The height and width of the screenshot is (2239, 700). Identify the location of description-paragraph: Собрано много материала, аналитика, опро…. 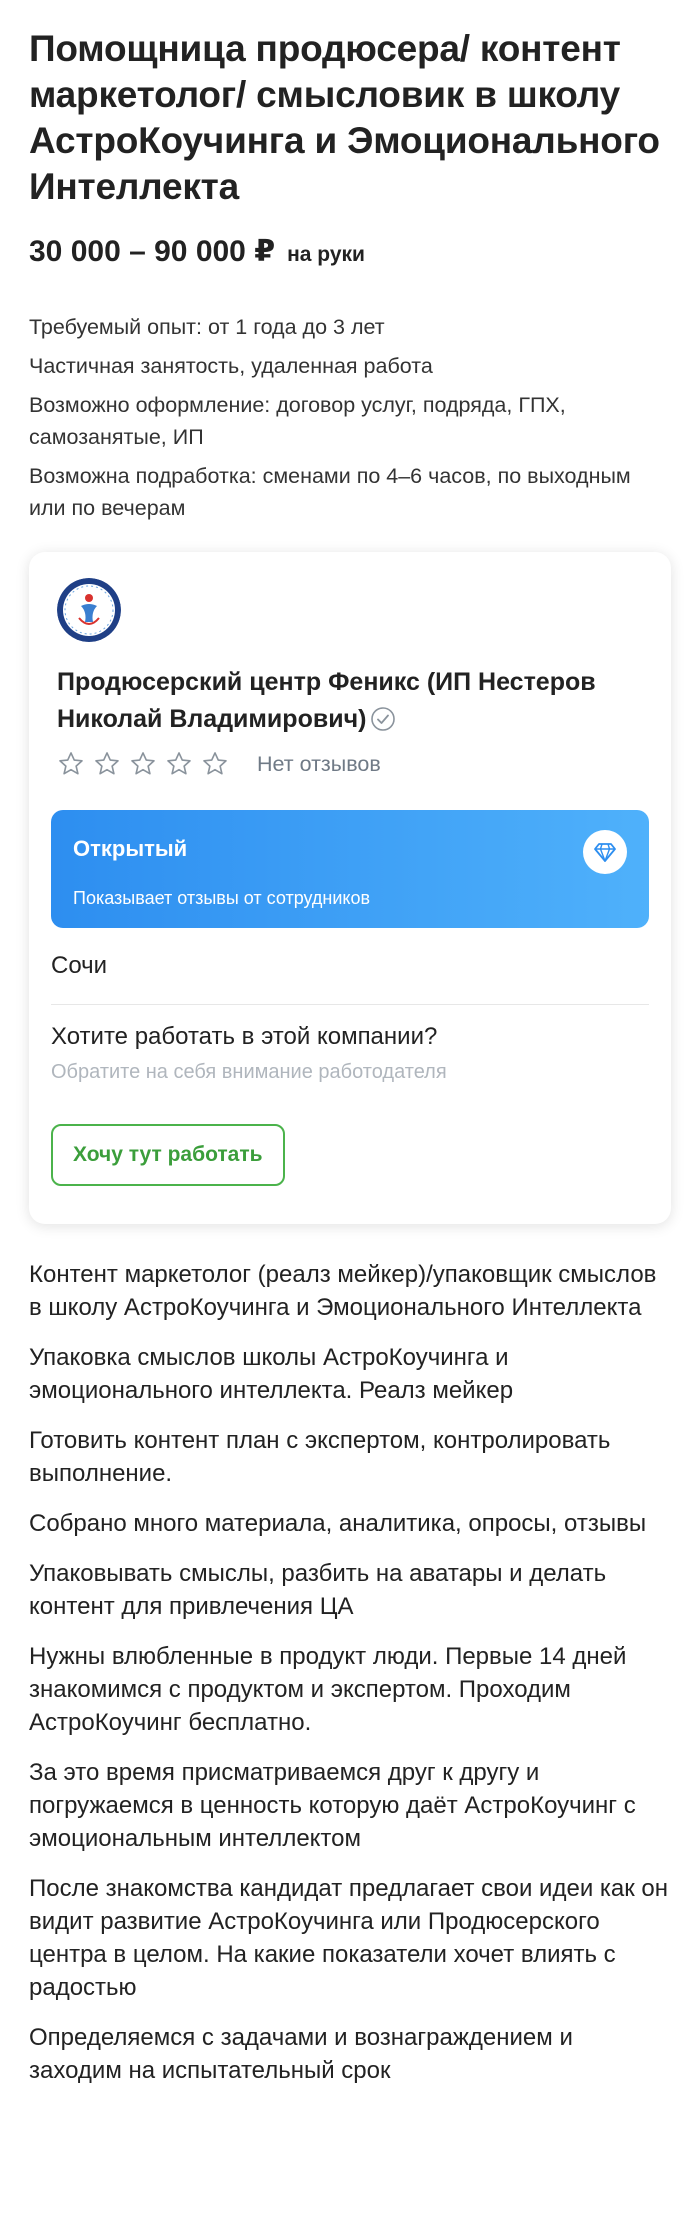
(338, 1523).